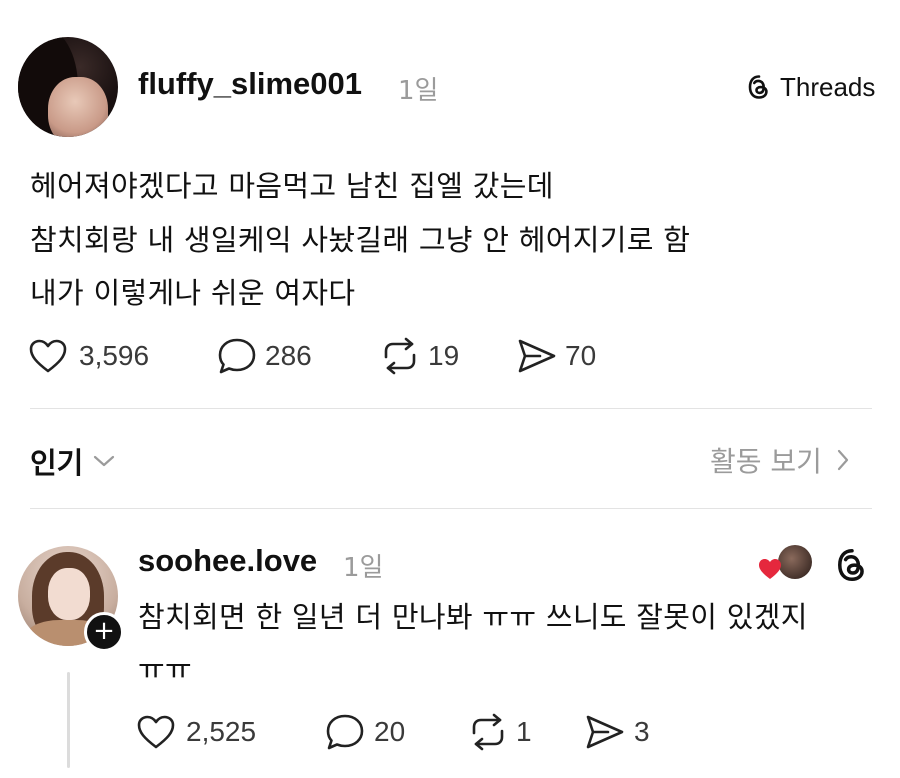  Describe the element at coordinates (250, 84) in the screenshot. I see `post-username: fluffy_slime001` at that location.